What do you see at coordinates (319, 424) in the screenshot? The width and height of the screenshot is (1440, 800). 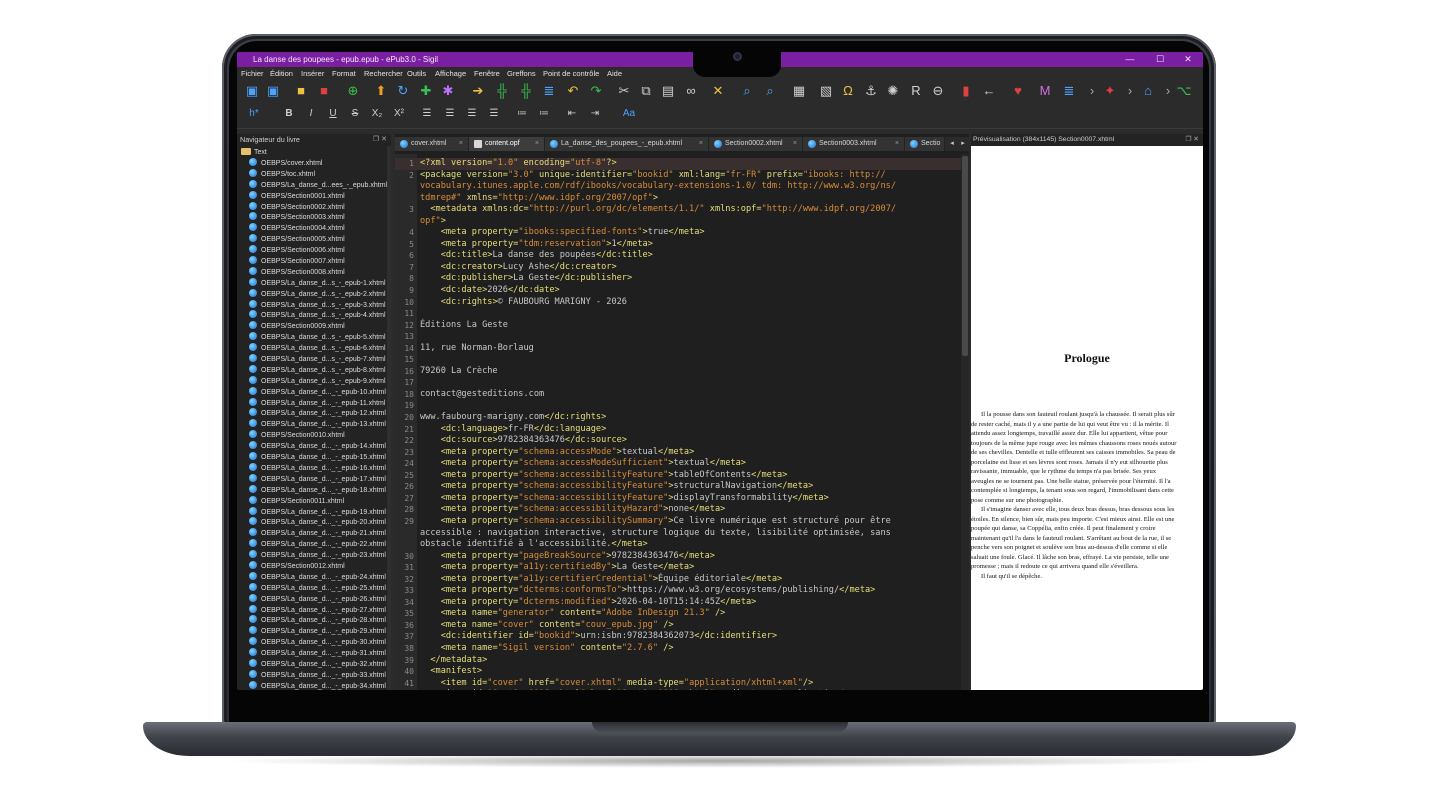 I see `file-list-item: OEBPS/La_danse_d..._-_epub-13.xhtml` at bounding box center [319, 424].